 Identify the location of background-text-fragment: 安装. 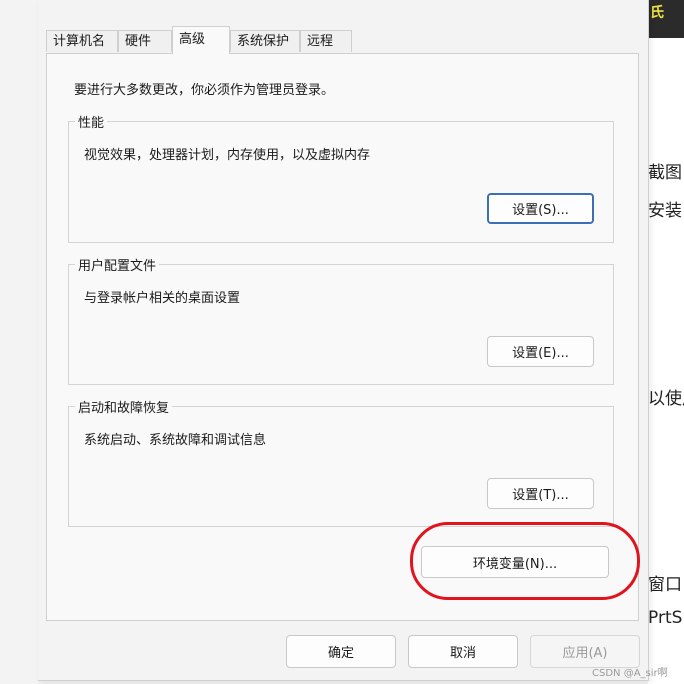
(665, 211).